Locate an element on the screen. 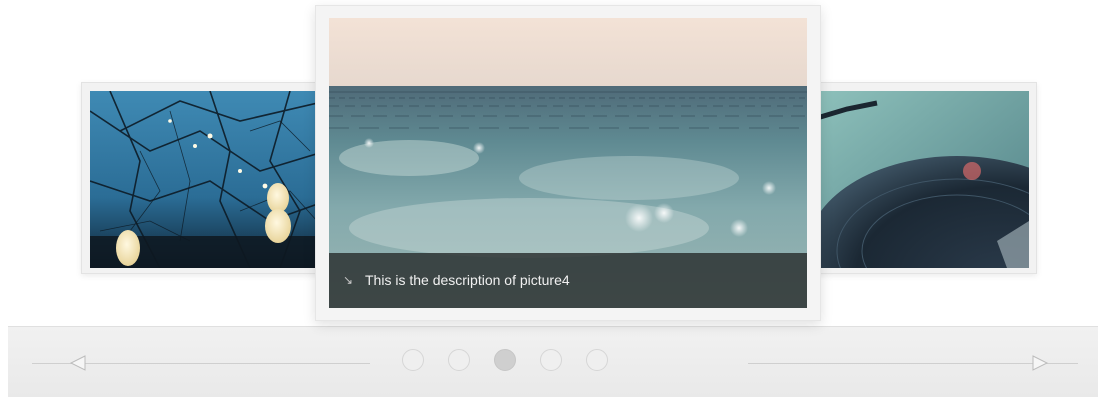 This screenshot has height=398, width=1102. slide-picture5 is located at coordinates (918, 178).